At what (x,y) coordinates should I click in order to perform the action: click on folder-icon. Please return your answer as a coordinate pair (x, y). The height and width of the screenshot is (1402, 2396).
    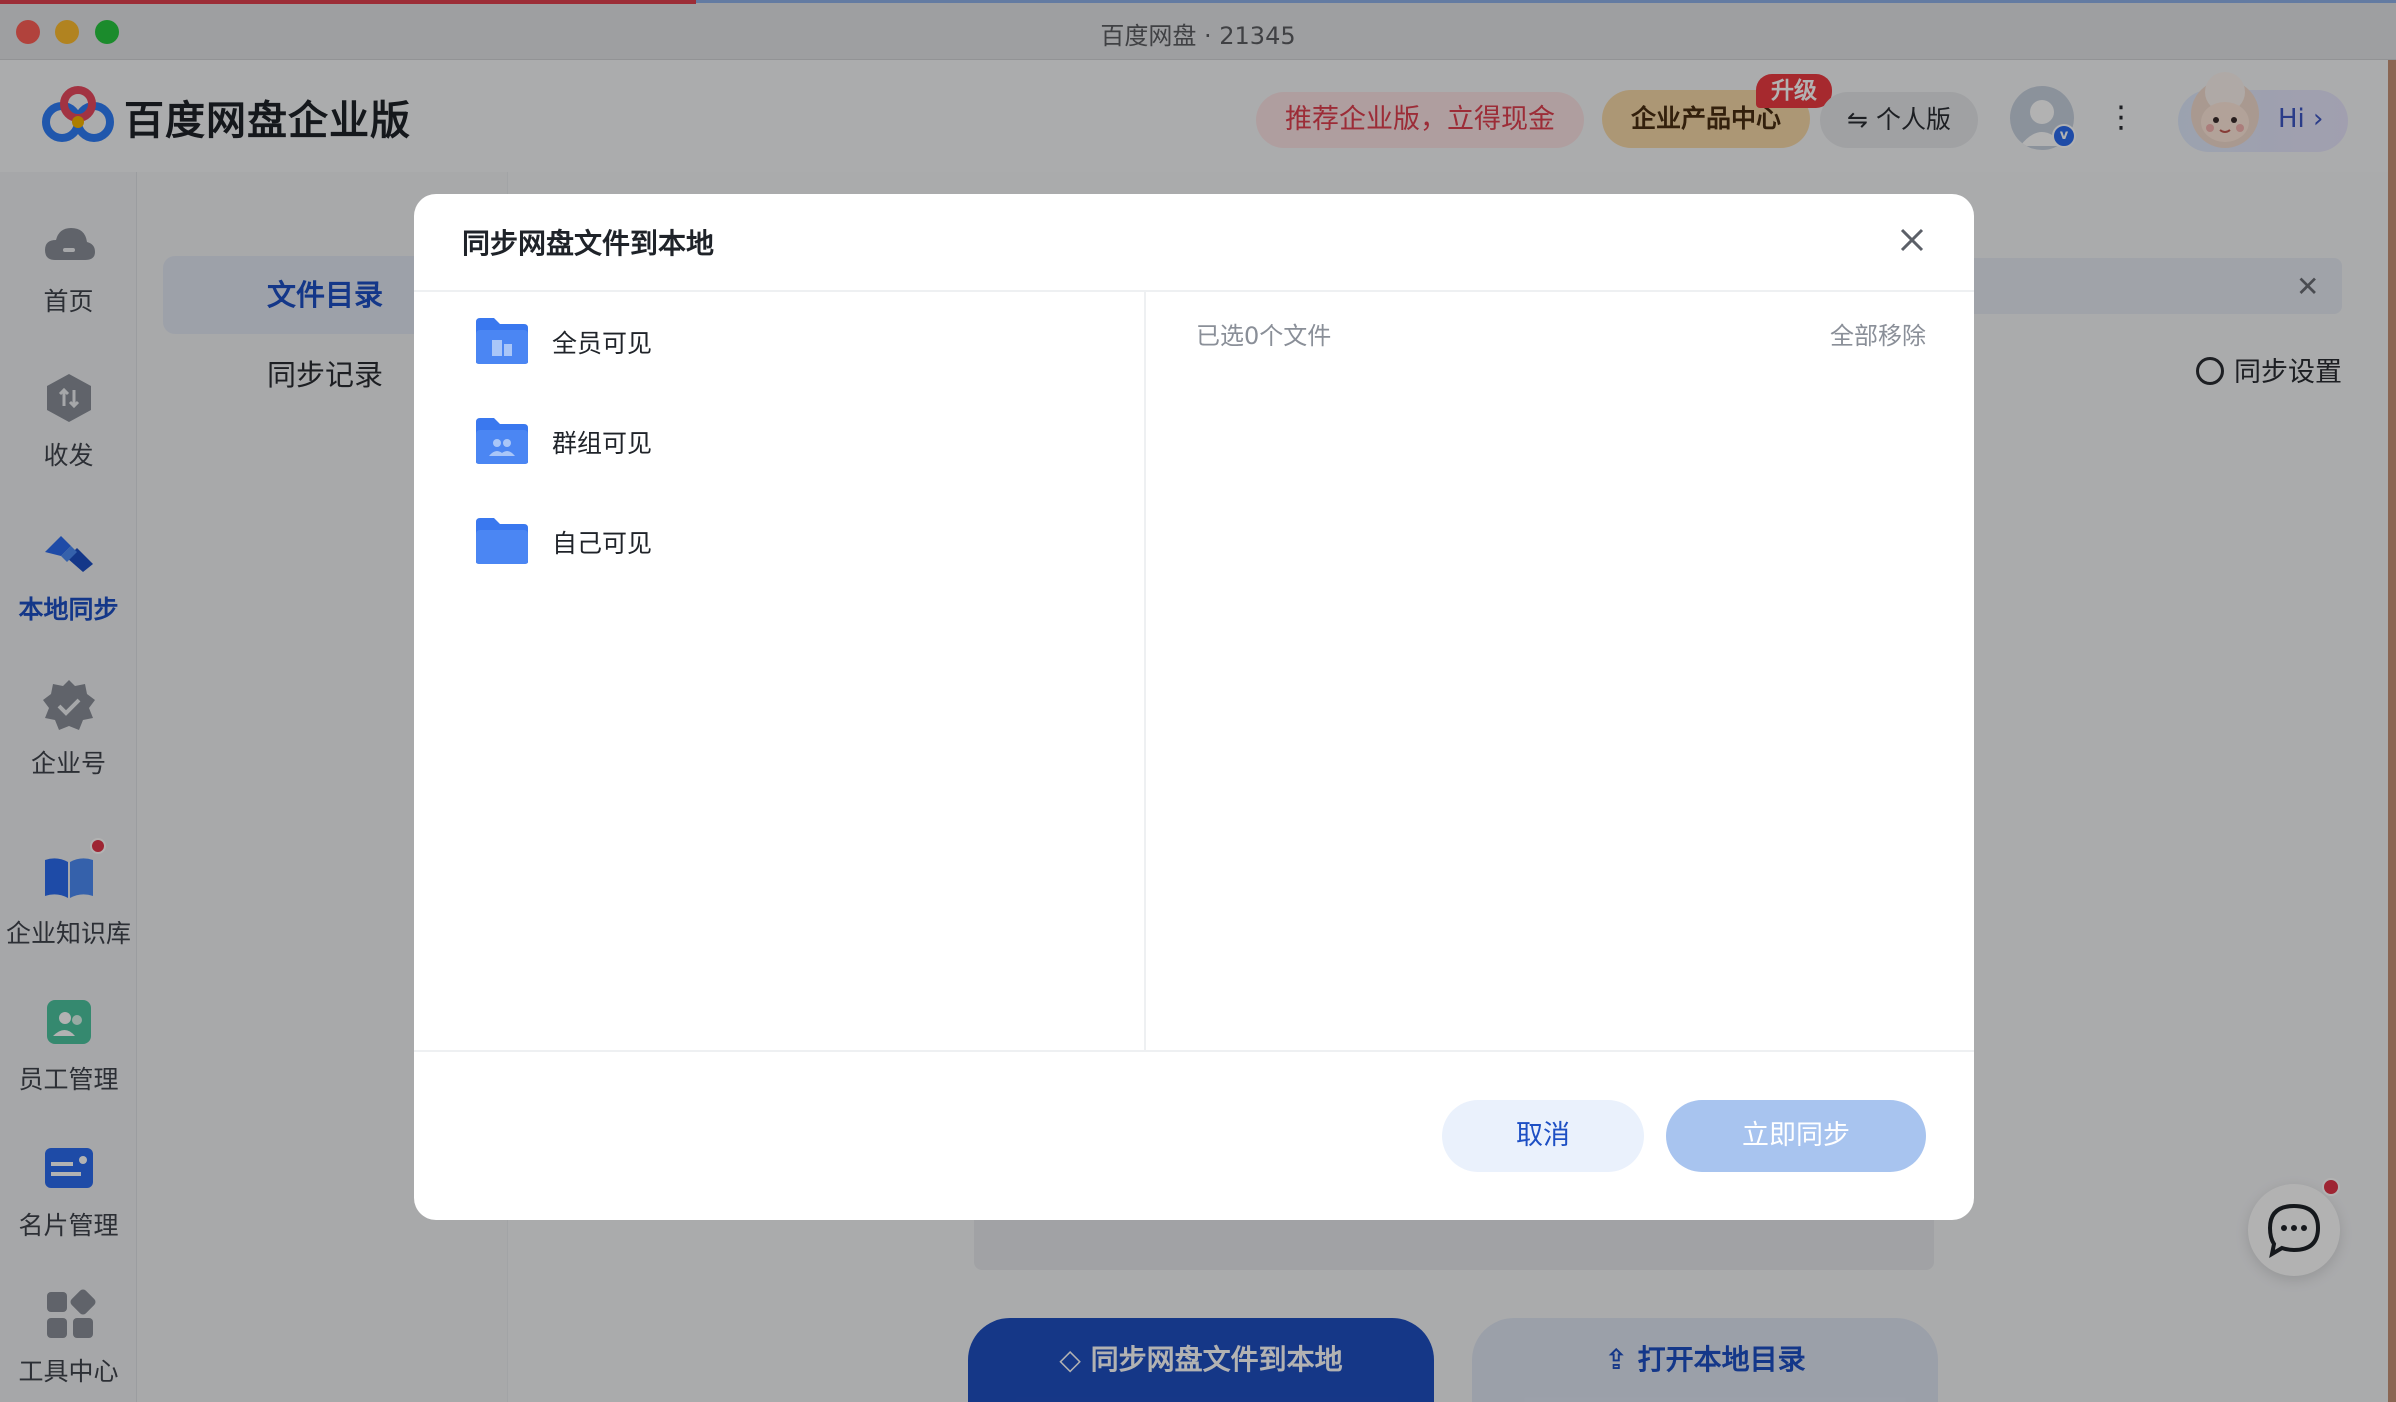
    Looking at the image, I should click on (502, 541).